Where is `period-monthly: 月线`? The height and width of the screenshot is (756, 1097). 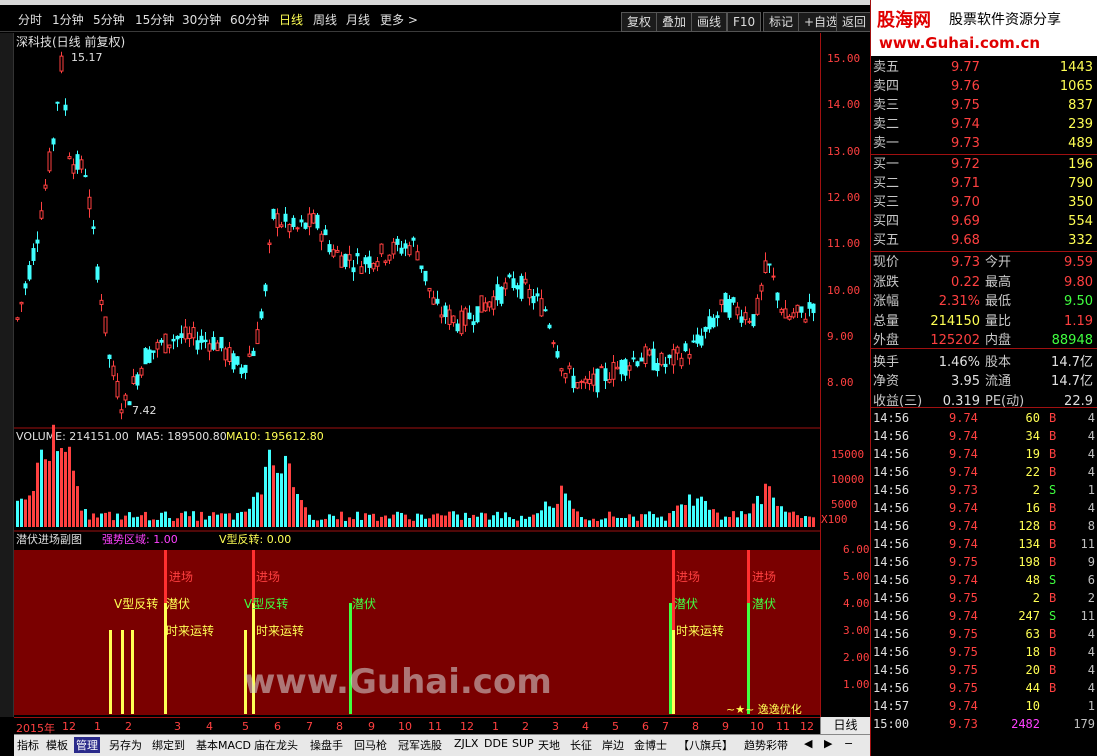 period-monthly: 月线 is located at coordinates (358, 19).